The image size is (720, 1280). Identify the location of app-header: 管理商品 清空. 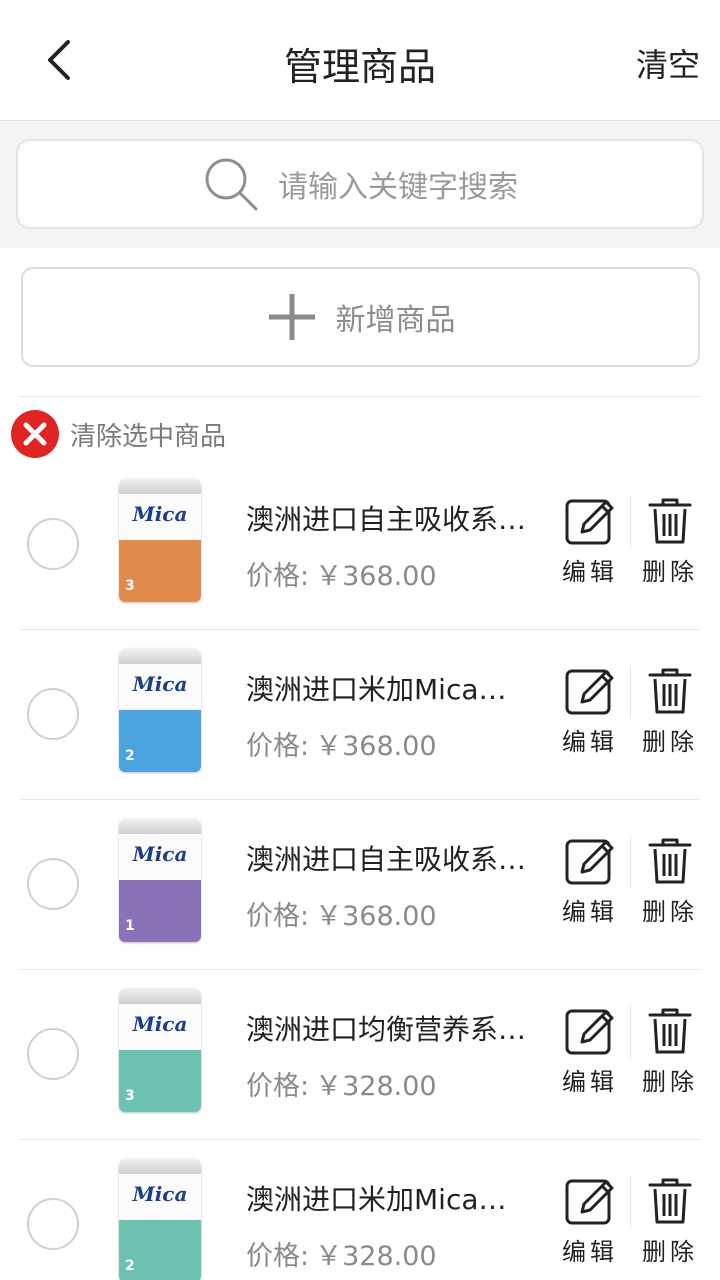
(360, 60).